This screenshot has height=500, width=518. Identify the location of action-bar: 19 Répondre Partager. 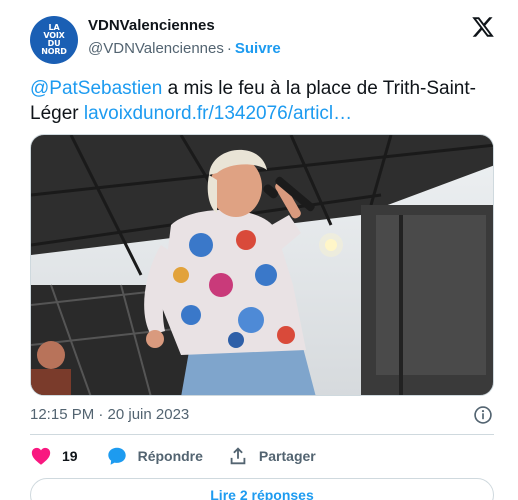
(173, 456).